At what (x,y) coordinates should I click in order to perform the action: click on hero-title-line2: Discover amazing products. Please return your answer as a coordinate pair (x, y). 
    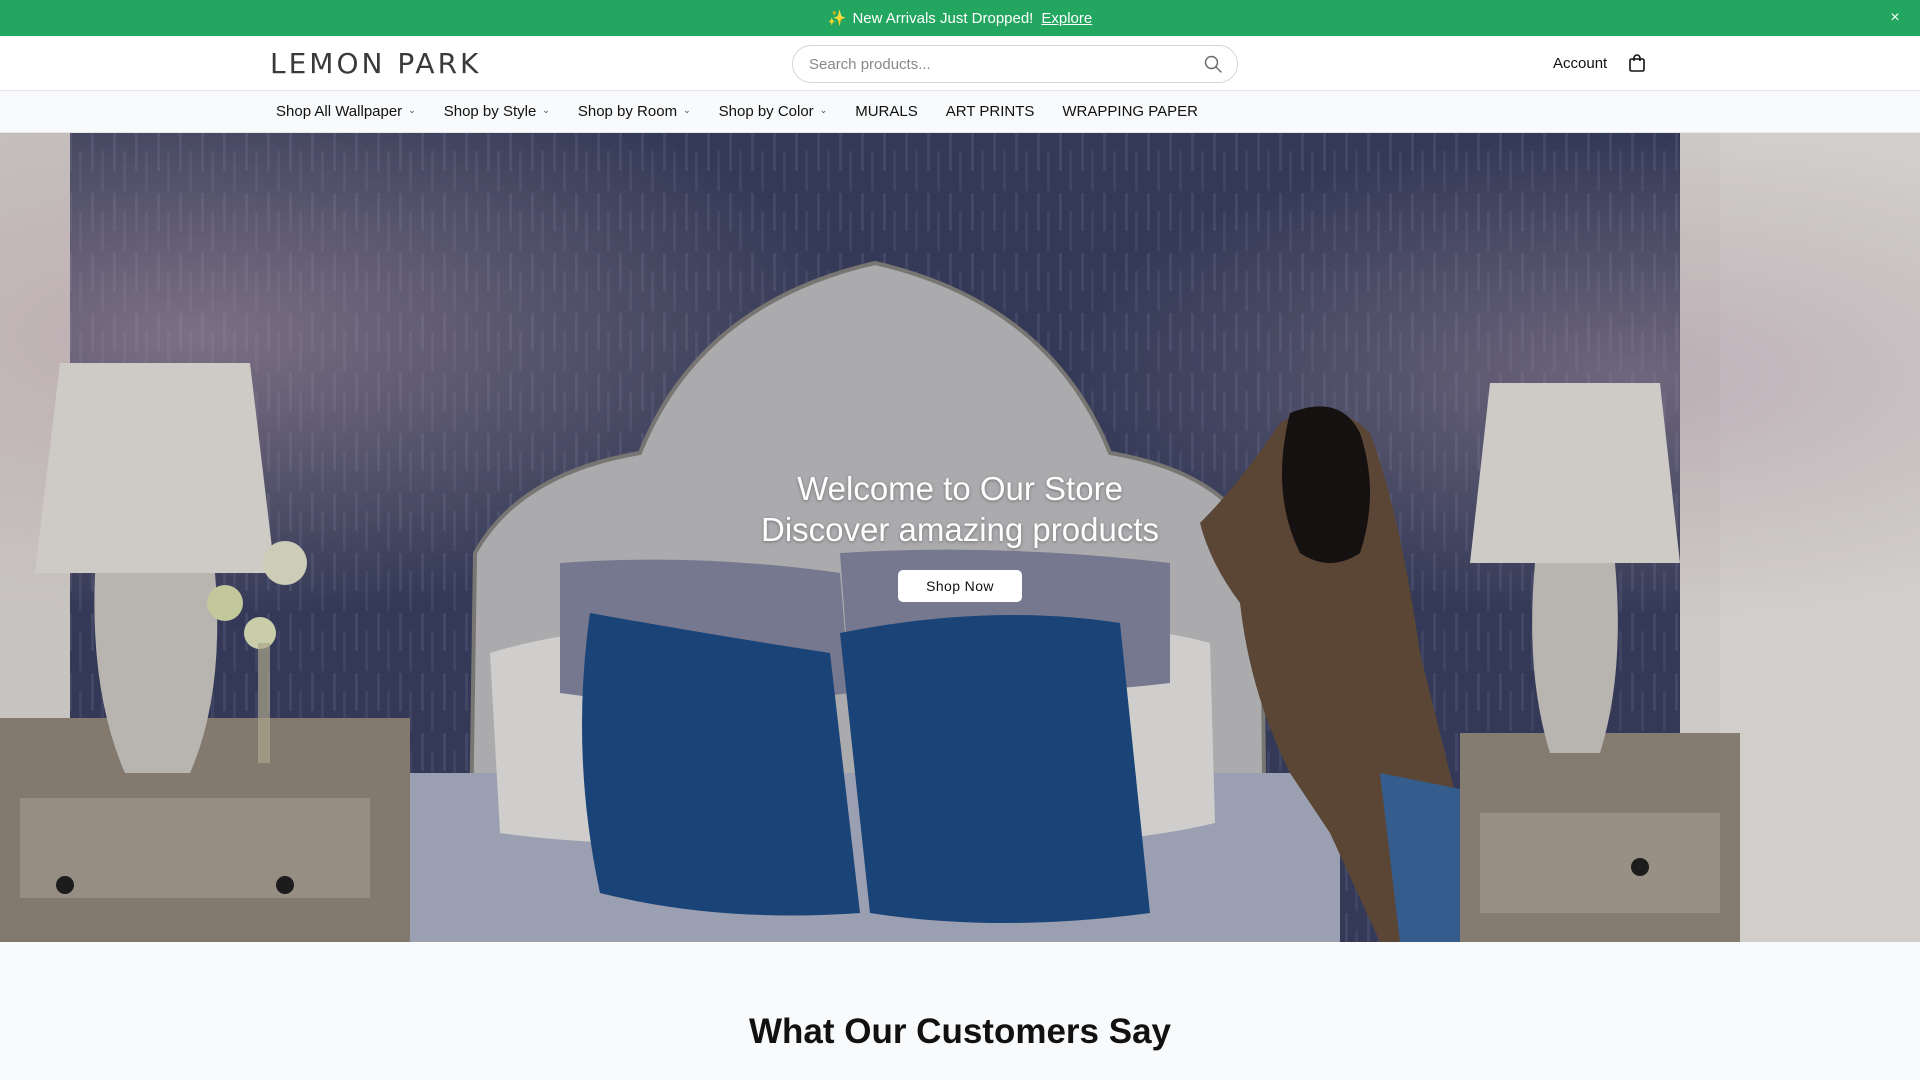
    Looking at the image, I should click on (960, 529).